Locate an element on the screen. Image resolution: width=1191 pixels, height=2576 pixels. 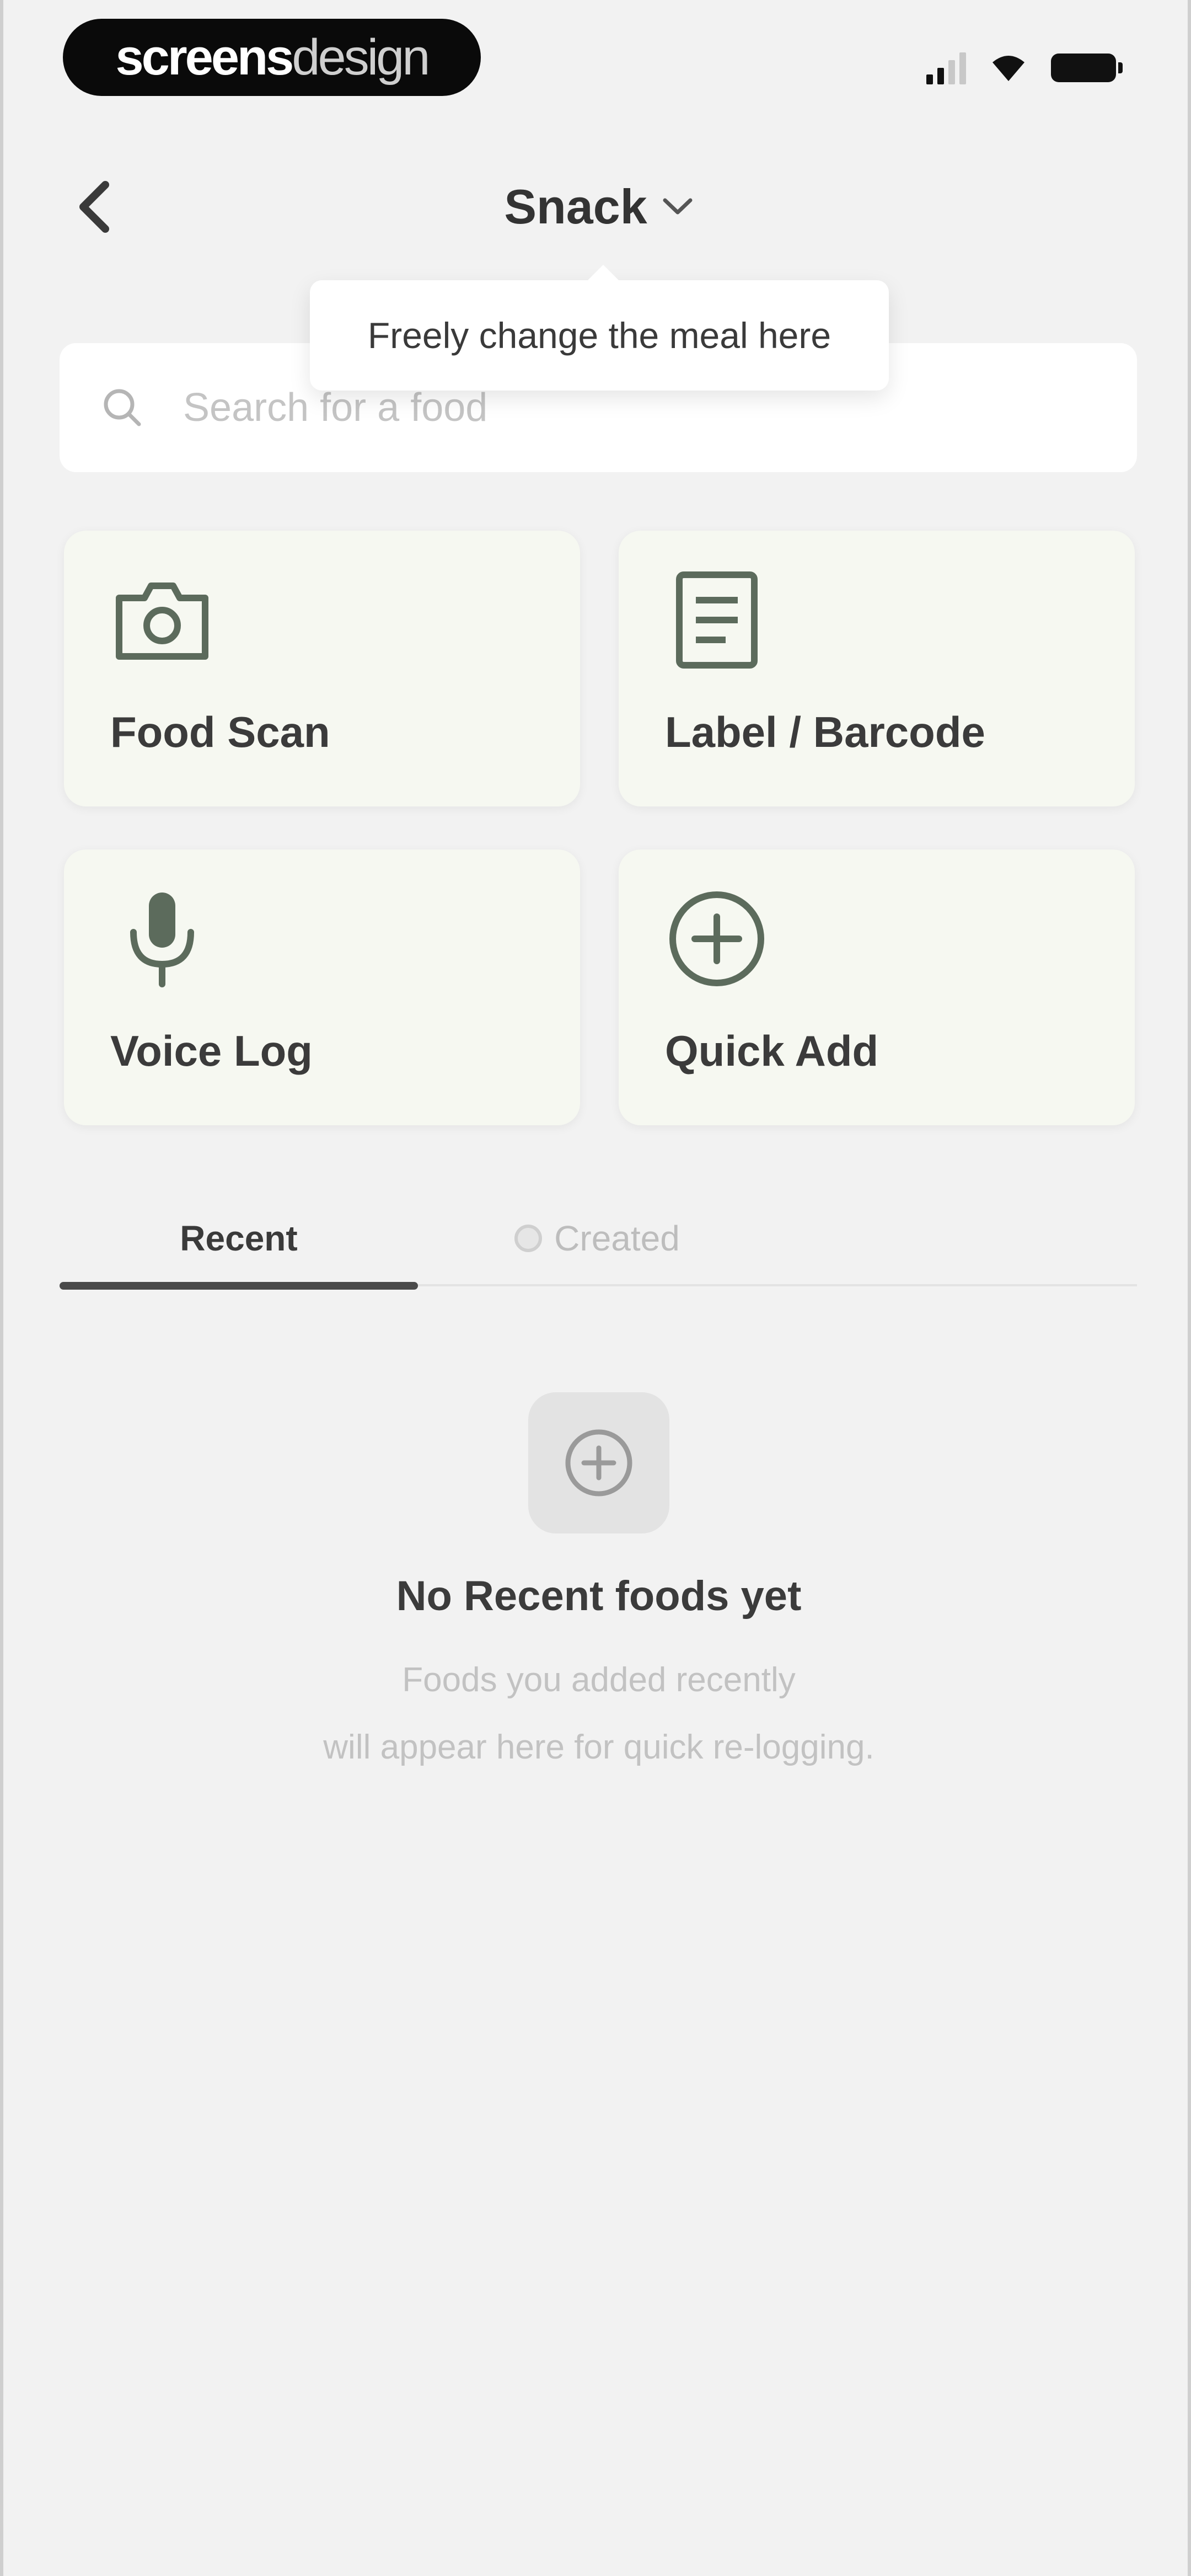
tab-recent: Recent is located at coordinates (239, 1238).